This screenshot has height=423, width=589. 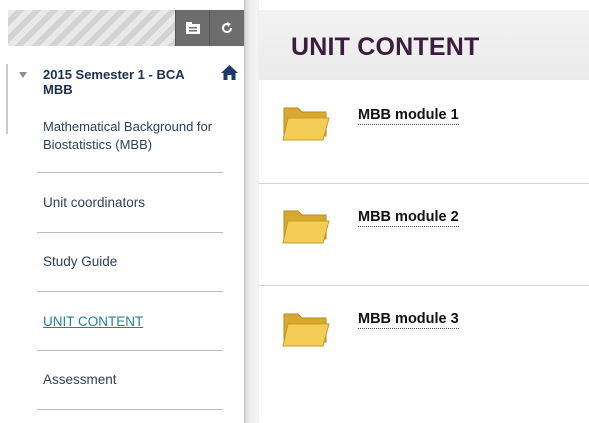 I want to click on folder-view-button, so click(x=192, y=28).